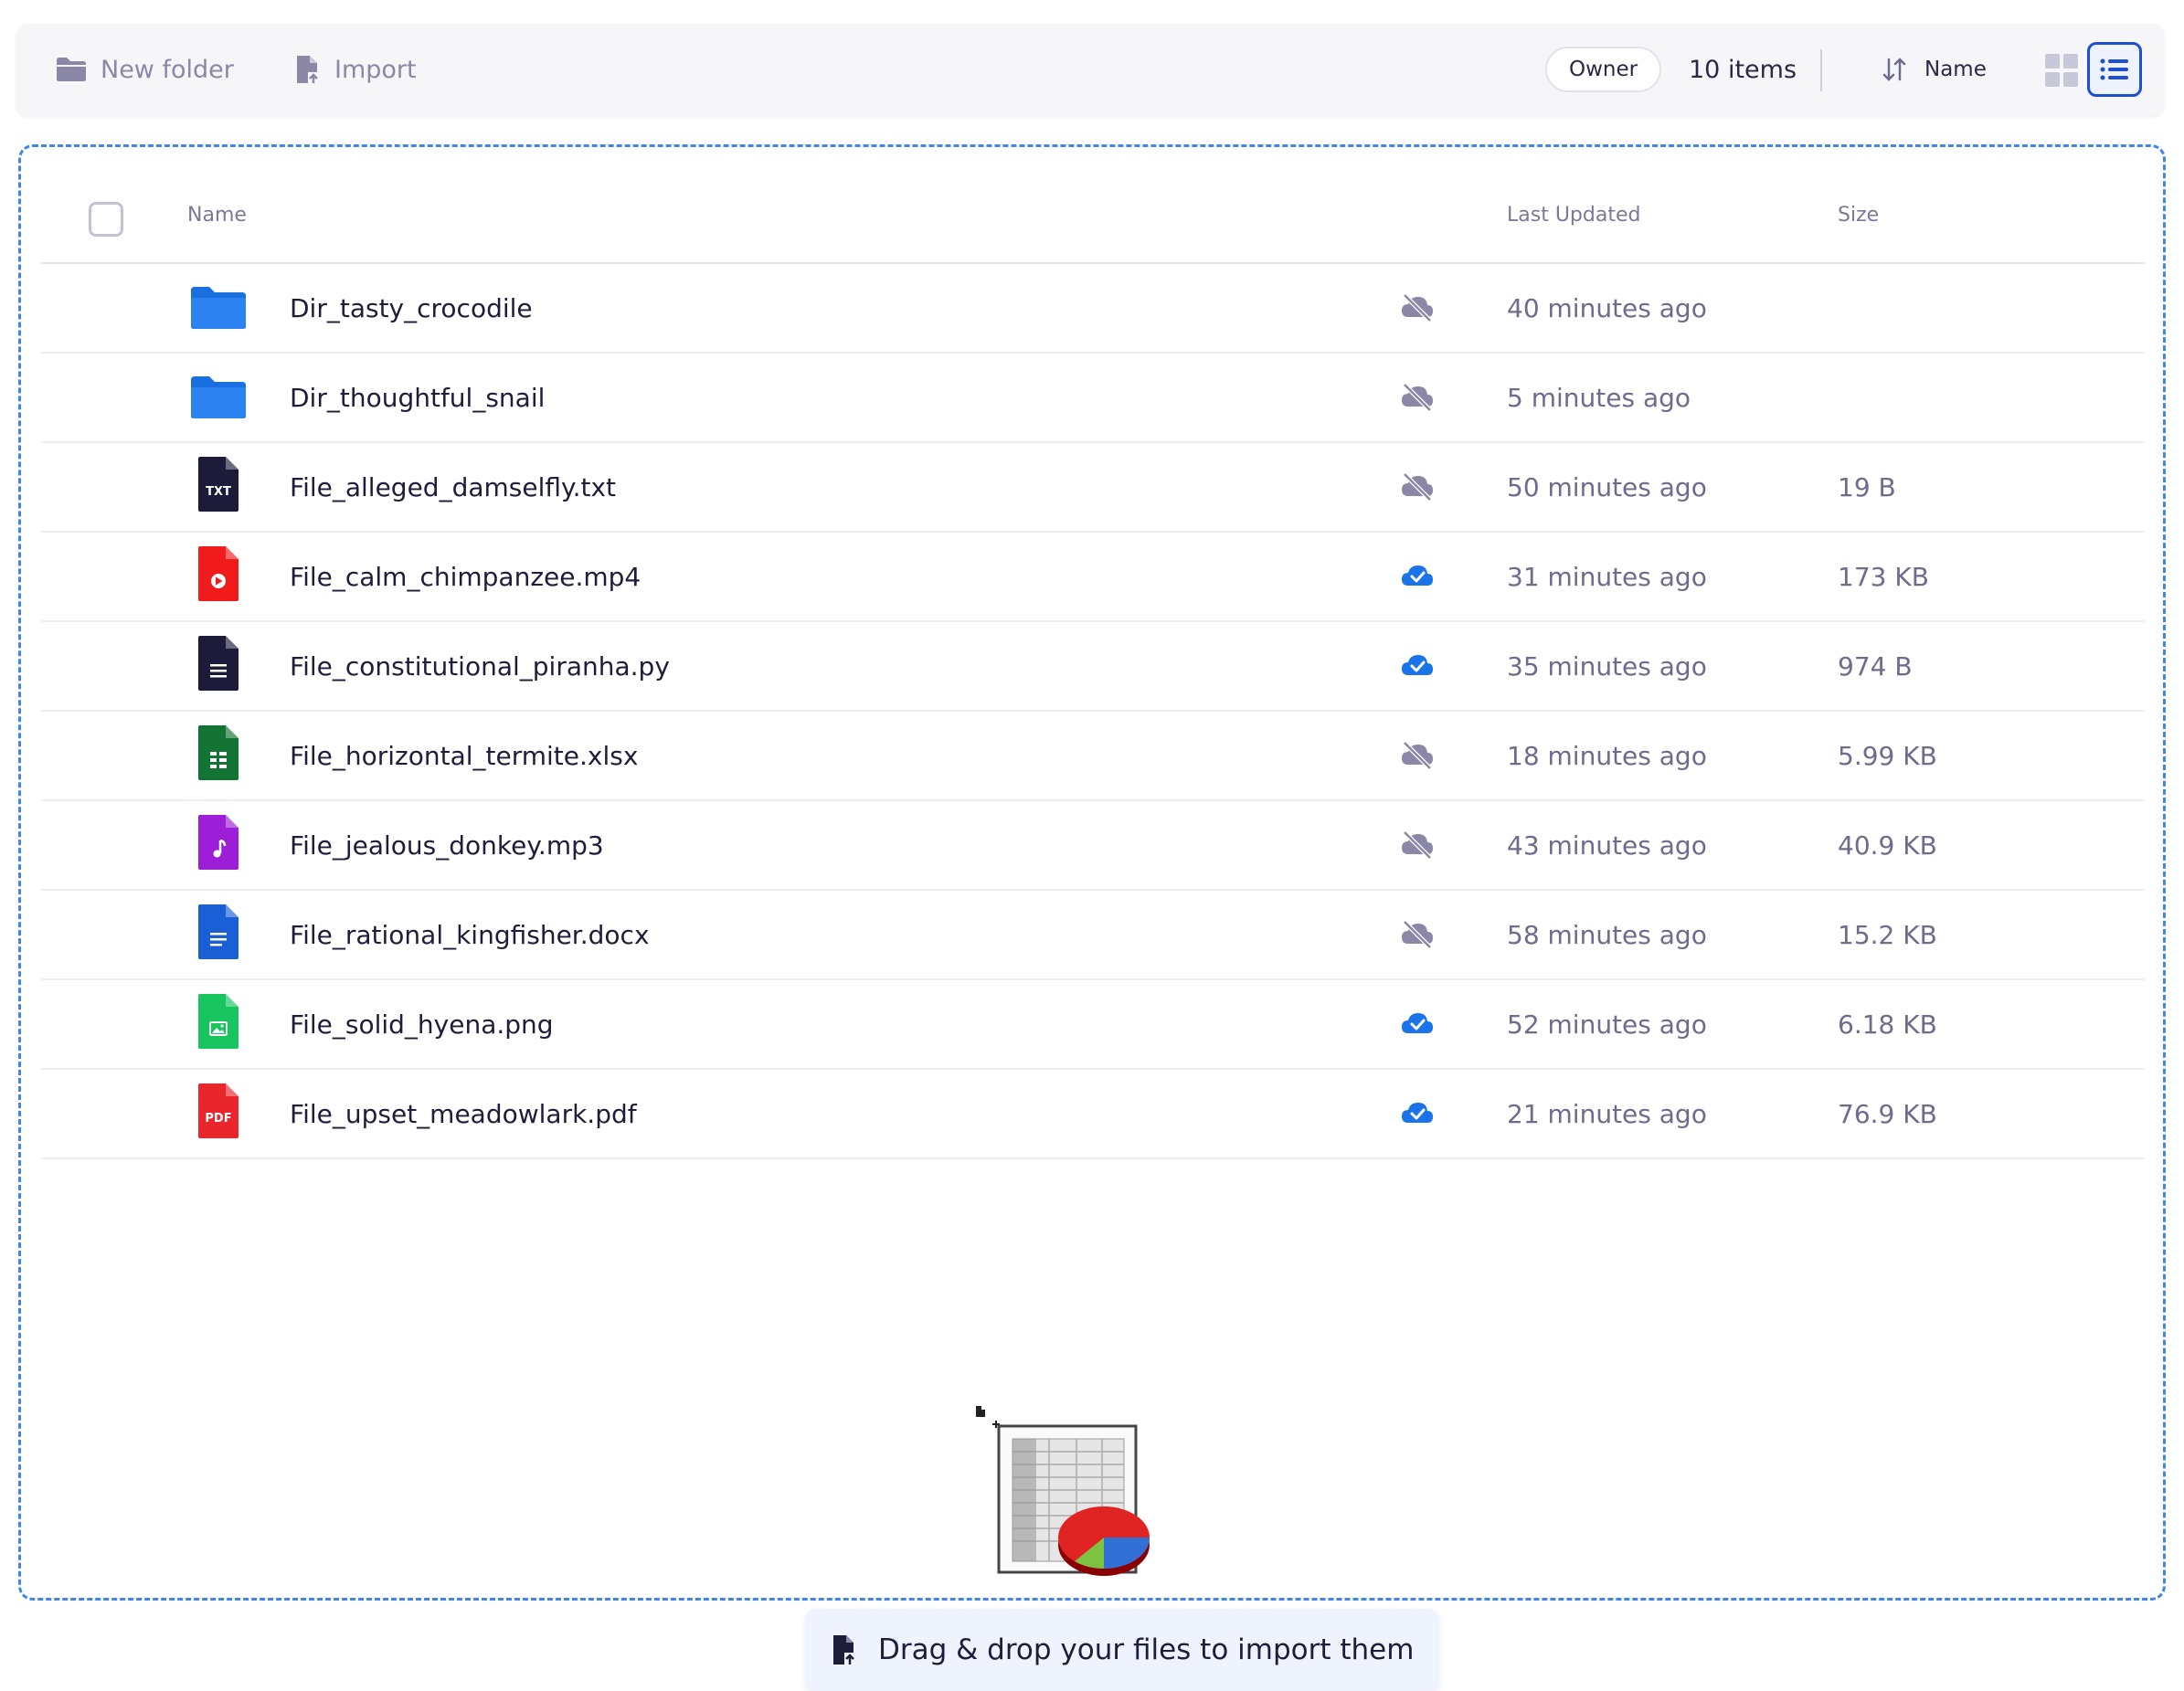 This screenshot has width=2184, height=1691. I want to click on import-button: Import, so click(356, 69).